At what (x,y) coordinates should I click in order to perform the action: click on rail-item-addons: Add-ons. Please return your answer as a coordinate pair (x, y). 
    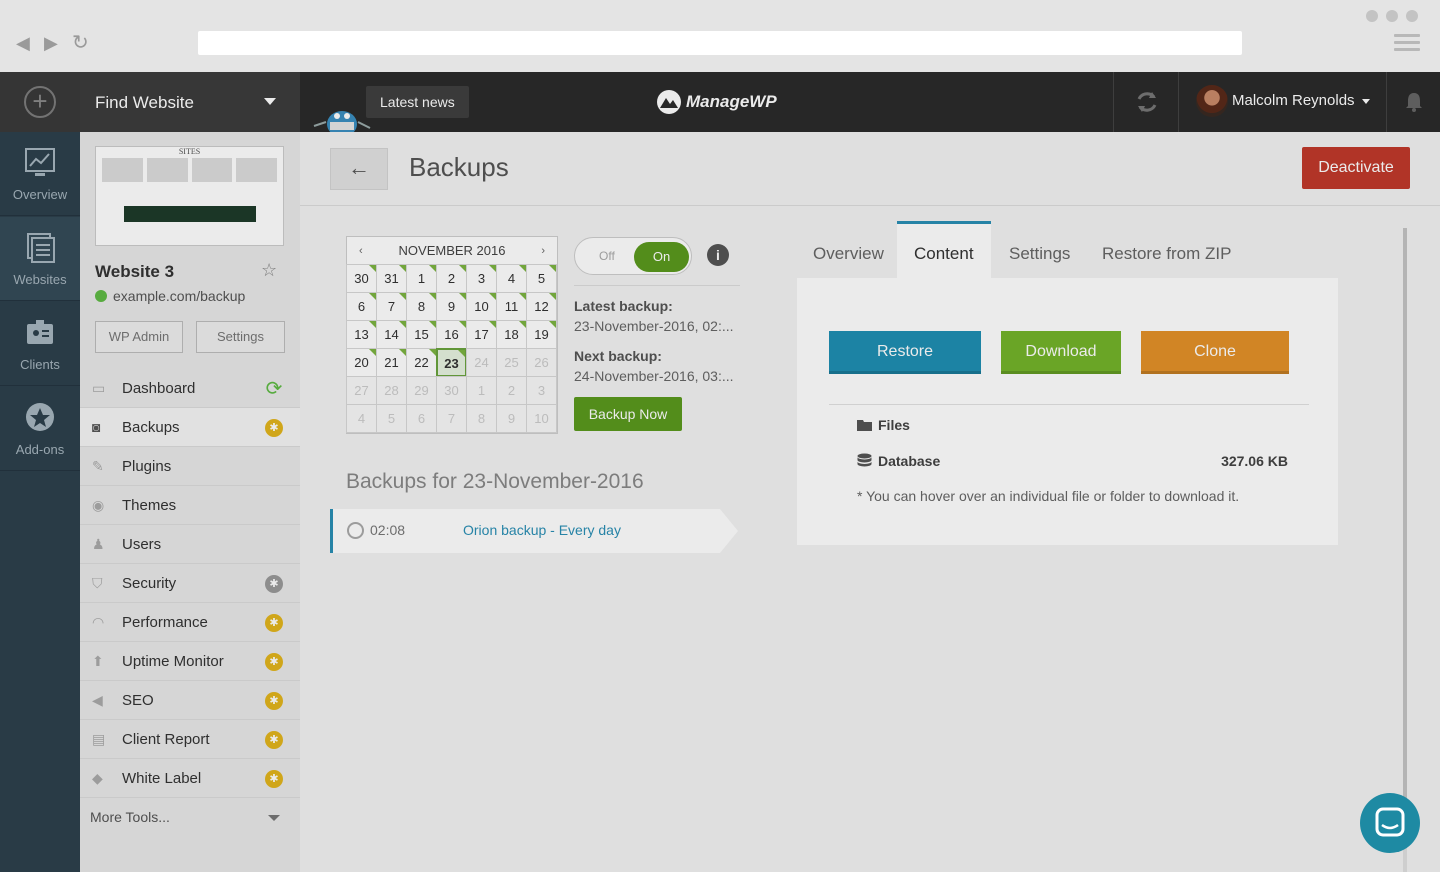
    Looking at the image, I should click on (40, 429).